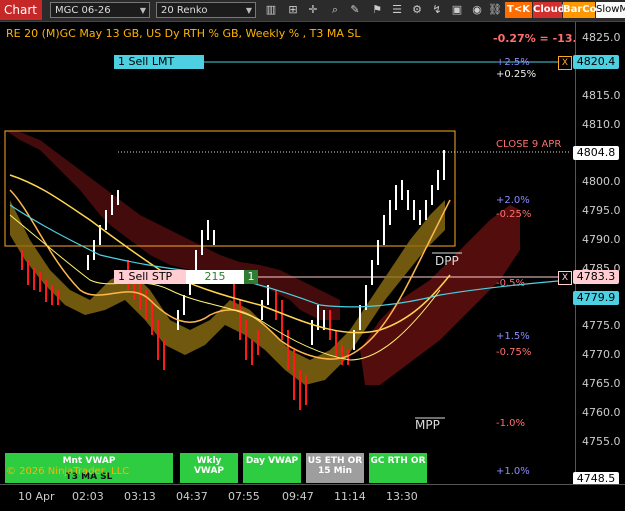 Image resolution: width=625 pixels, height=511 pixels. What do you see at coordinates (601, 354) in the screenshot?
I see `price-tick: 4770.0` at bounding box center [601, 354].